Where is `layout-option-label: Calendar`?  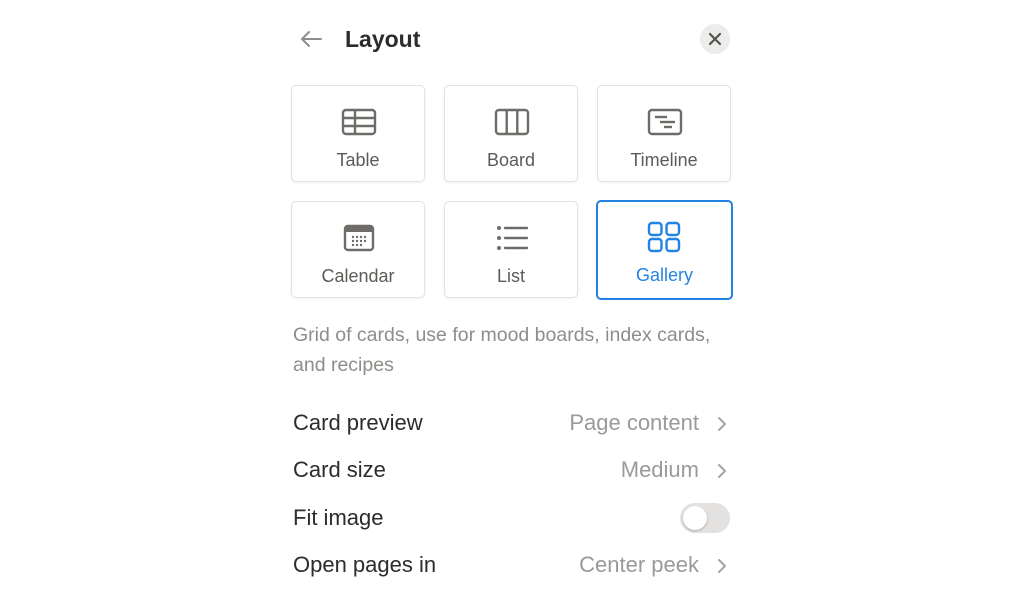 layout-option-label: Calendar is located at coordinates (358, 276).